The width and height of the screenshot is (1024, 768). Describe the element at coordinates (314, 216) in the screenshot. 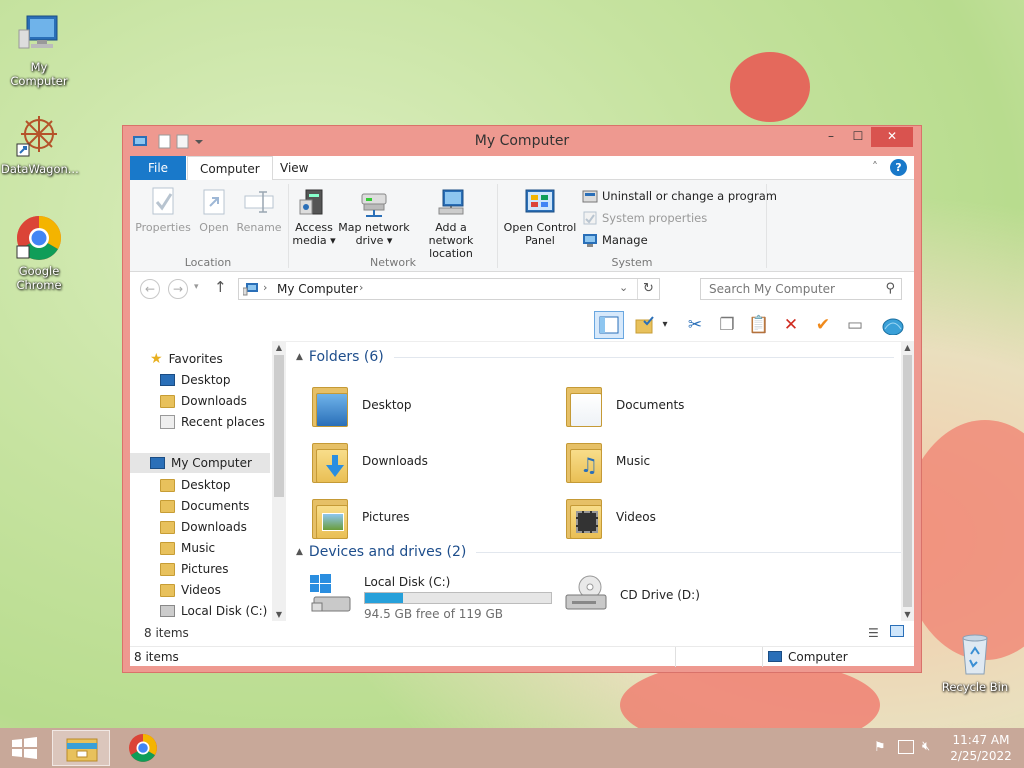

I see `access-media-button: Access media ▾` at that location.